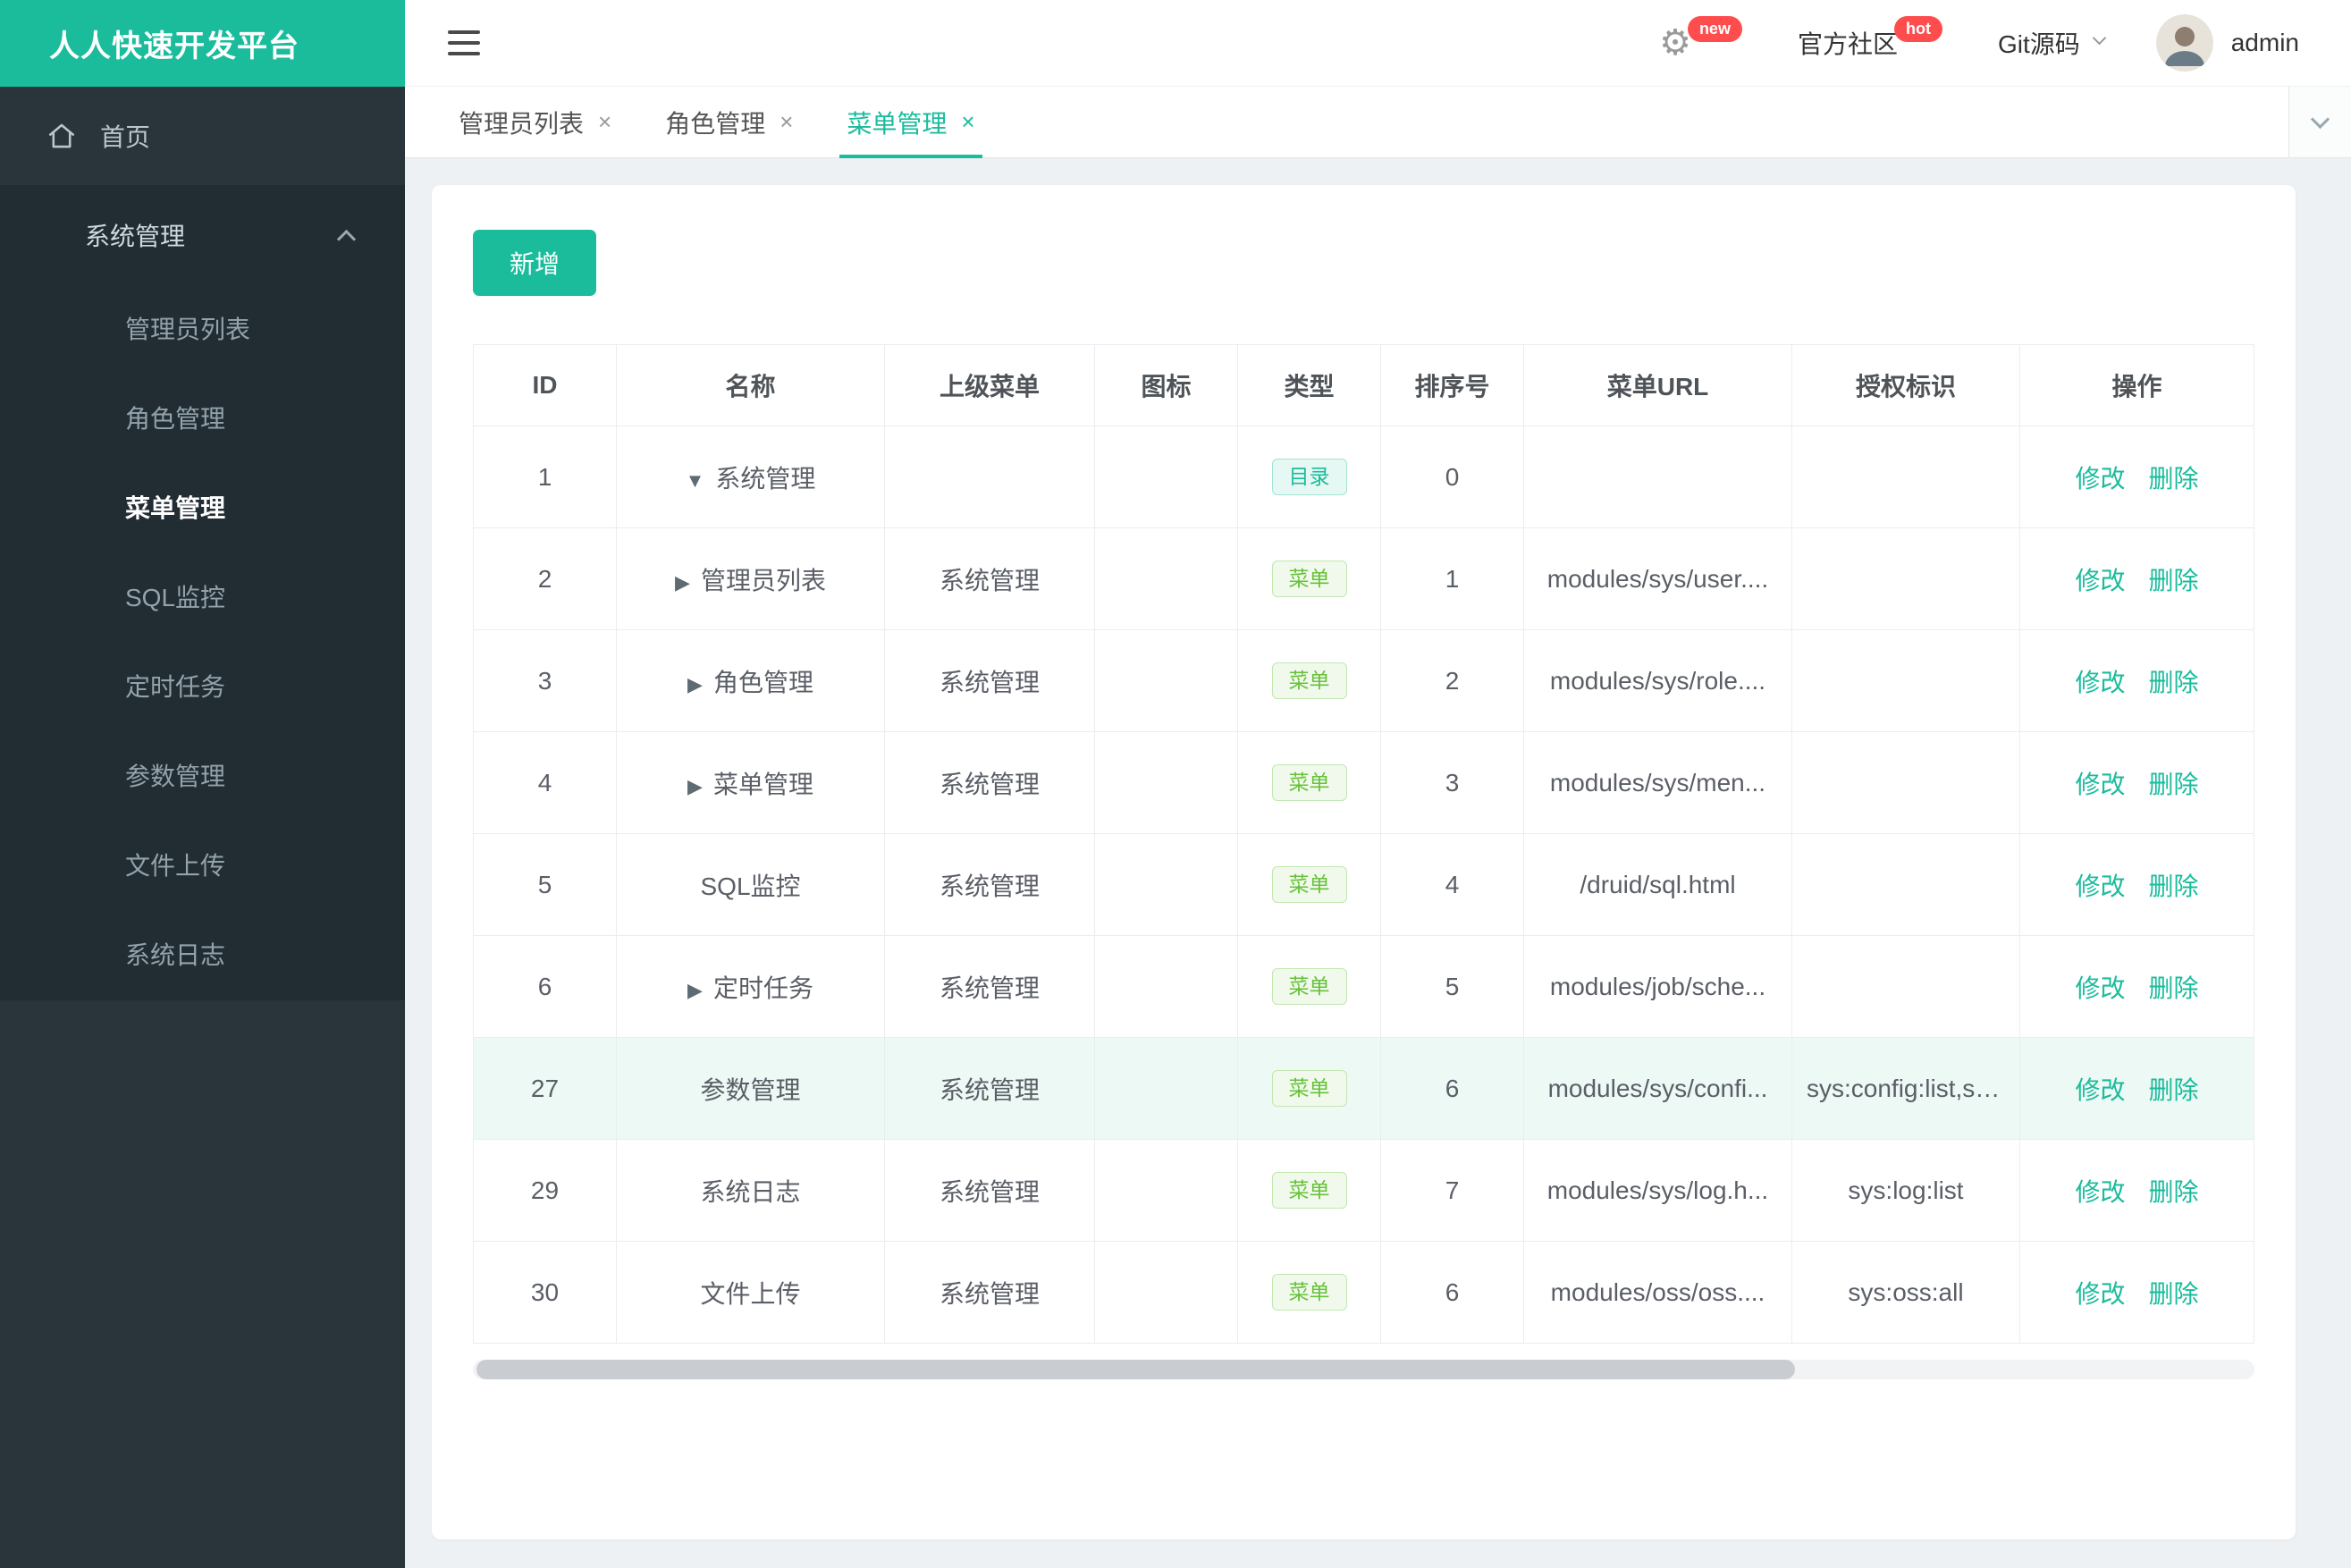 The image size is (2351, 1568). I want to click on table-row: 3 ▶ 角色管理 系统管理 菜单 2 modules/sys/role.... 修改 删除, so click(1363, 680).